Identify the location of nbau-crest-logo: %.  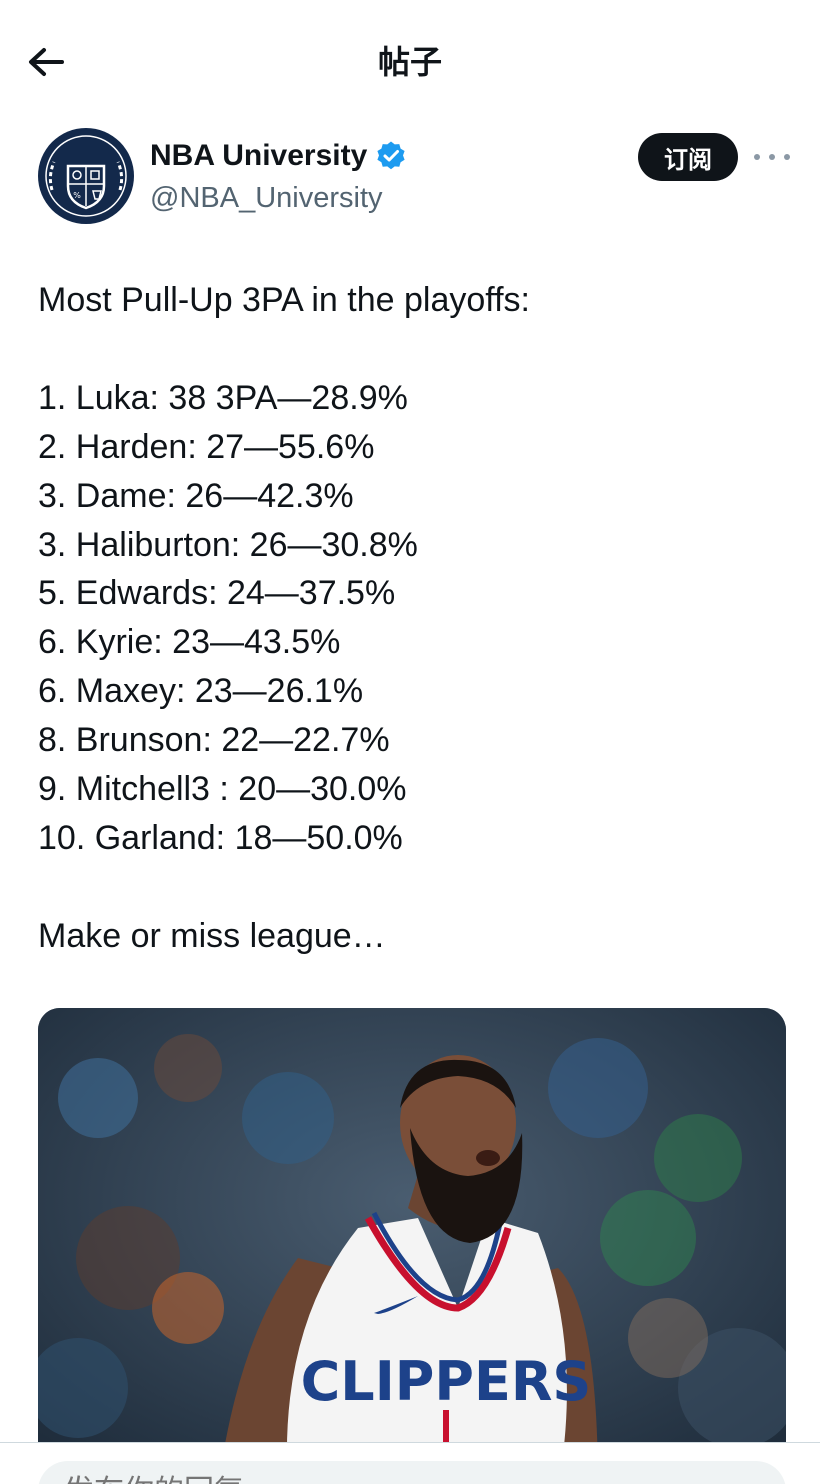
(86, 176).